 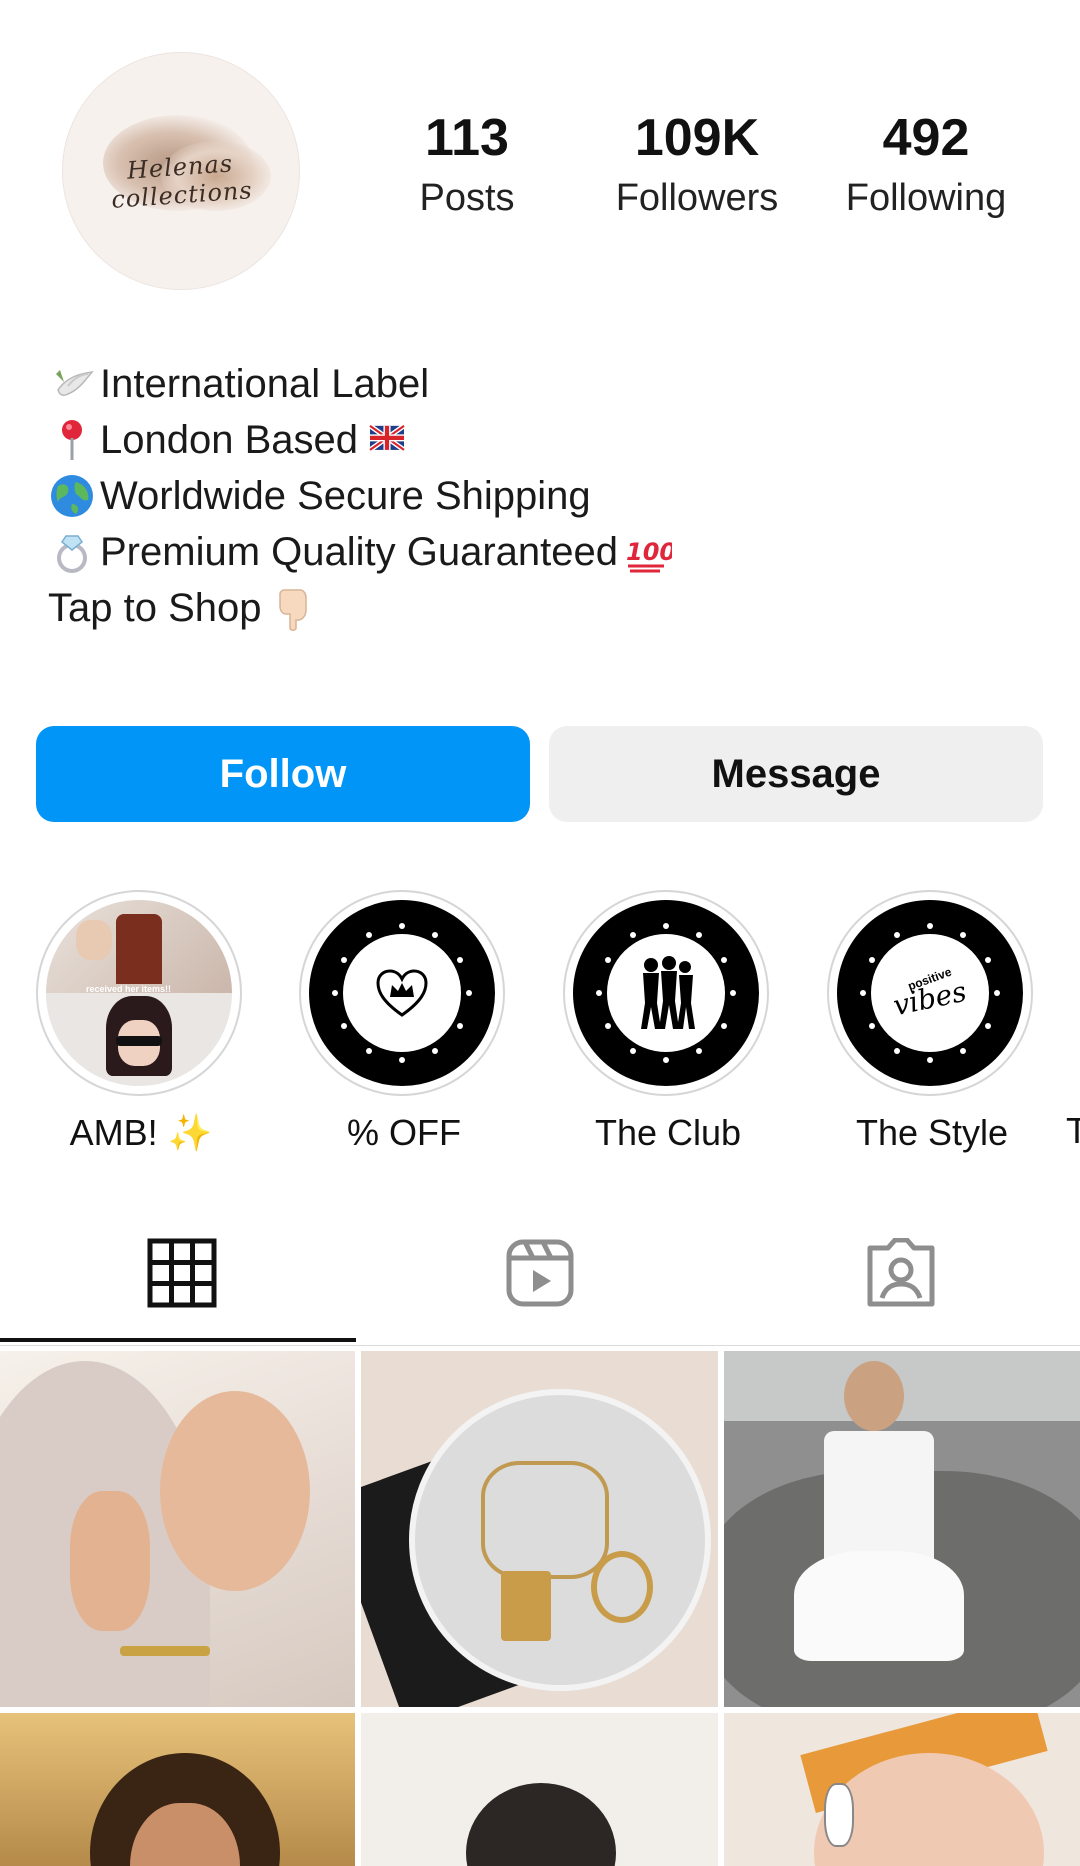 What do you see at coordinates (362, 608) in the screenshot?
I see `bio-line: Tap to Shop` at bounding box center [362, 608].